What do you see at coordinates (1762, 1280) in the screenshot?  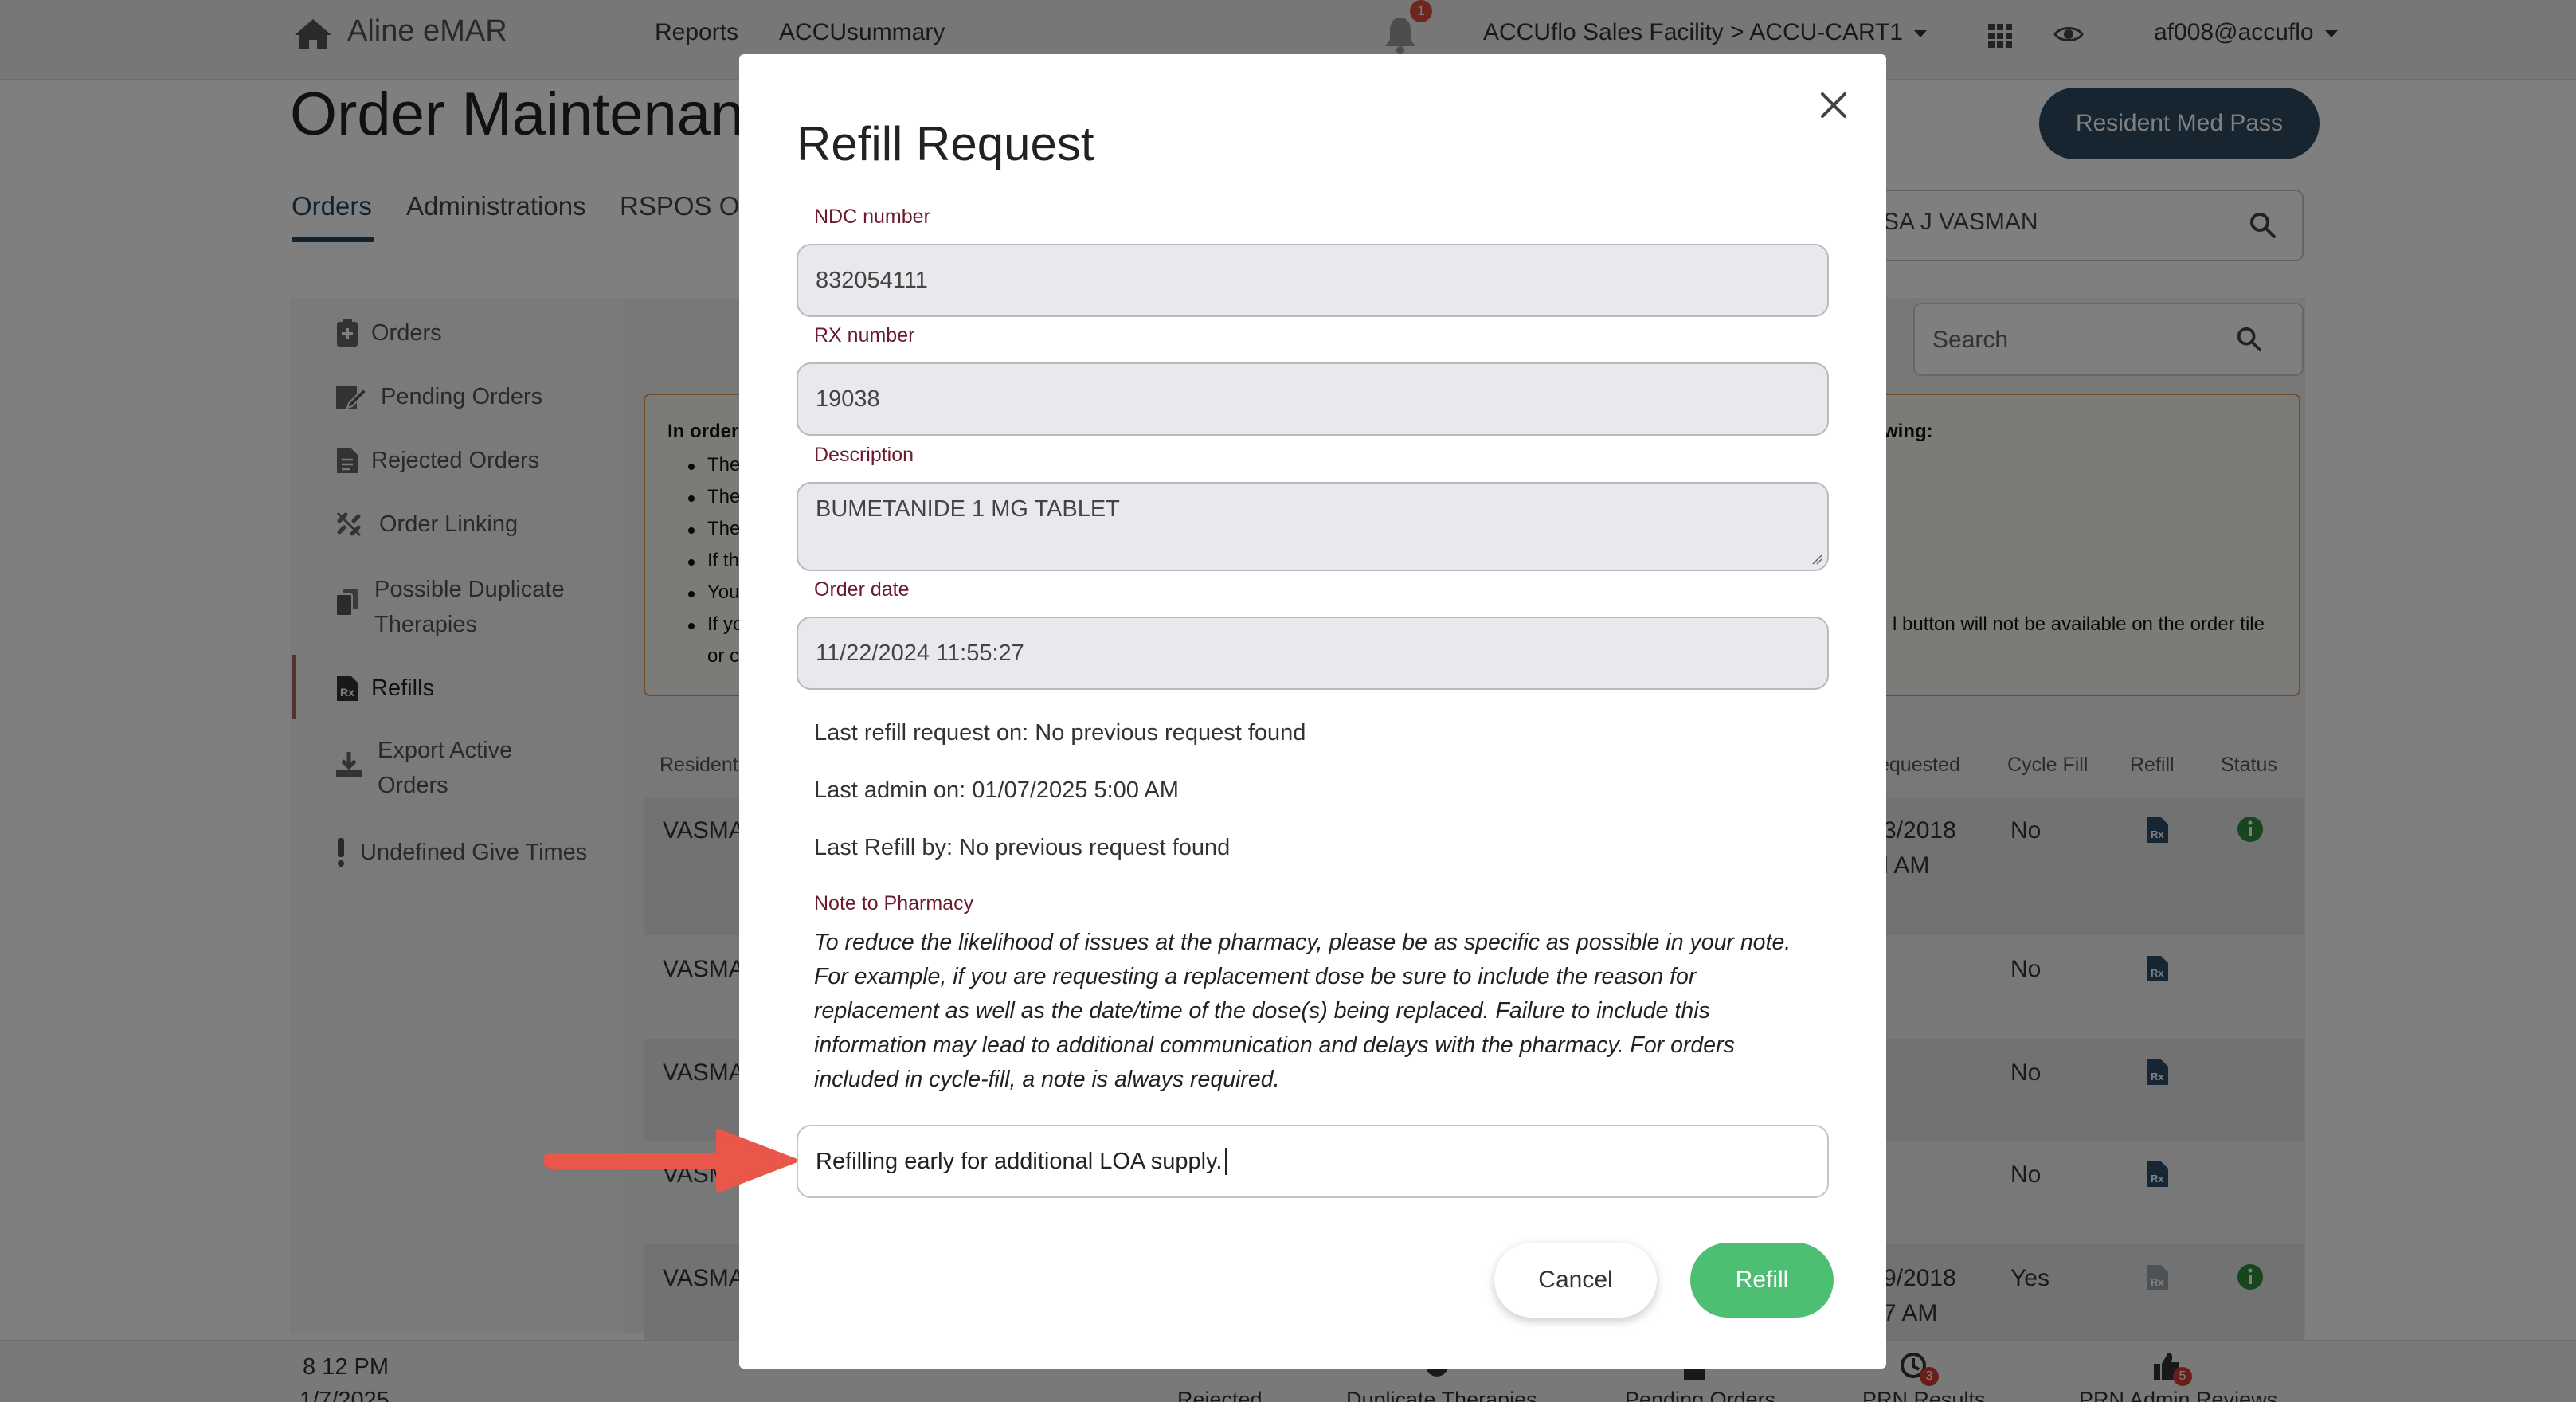 I see `refill-button: Refill` at bounding box center [1762, 1280].